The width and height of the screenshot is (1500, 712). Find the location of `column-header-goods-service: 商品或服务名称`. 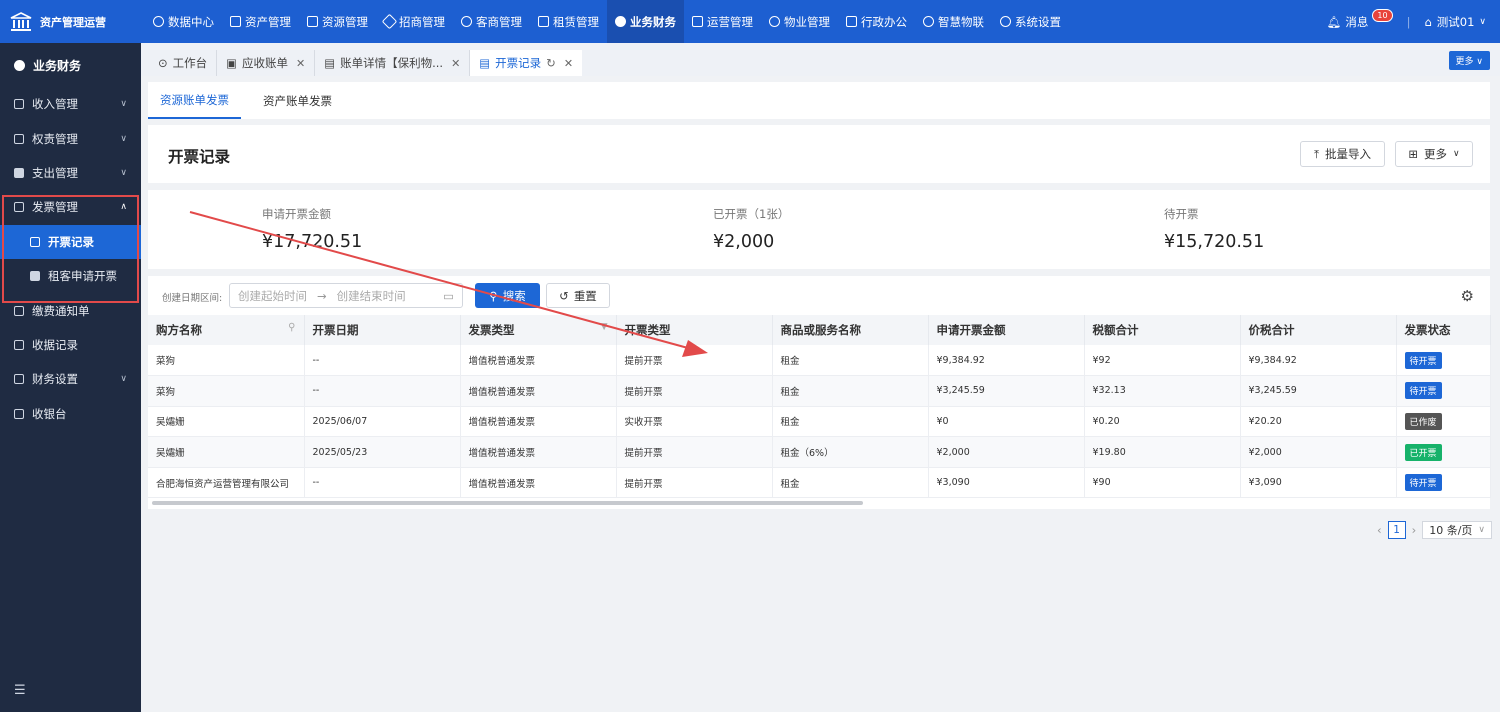

column-header-goods-service: 商品或服务名称 is located at coordinates (850, 330).